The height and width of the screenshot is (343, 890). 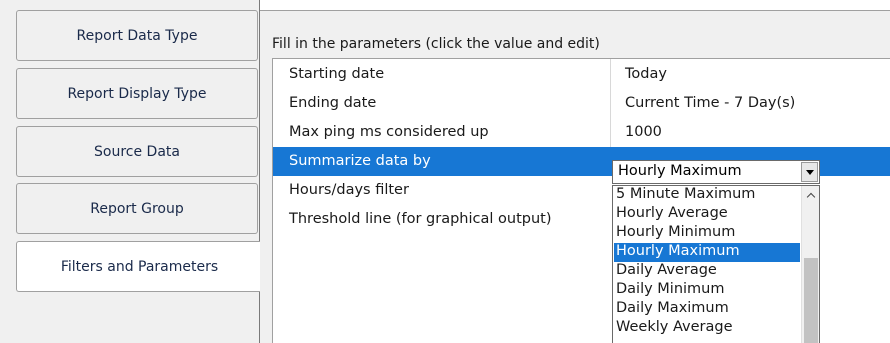 What do you see at coordinates (707, 214) in the screenshot?
I see `dropdown-option-hourly-average: Hourly Average` at bounding box center [707, 214].